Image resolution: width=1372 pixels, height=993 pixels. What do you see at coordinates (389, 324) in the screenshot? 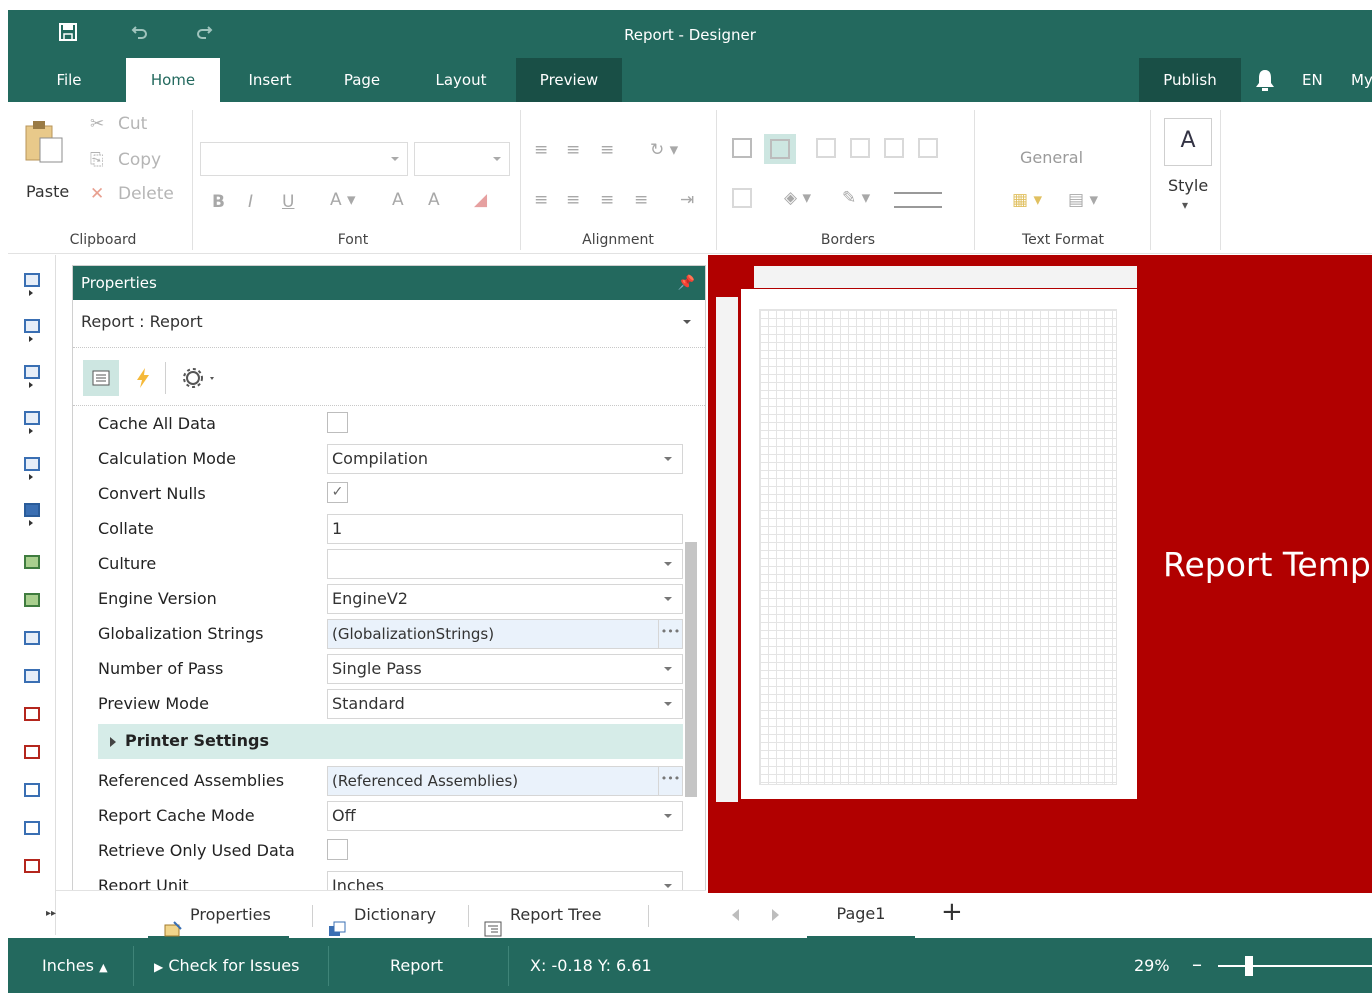
I see `object-selector: Report` at bounding box center [389, 324].